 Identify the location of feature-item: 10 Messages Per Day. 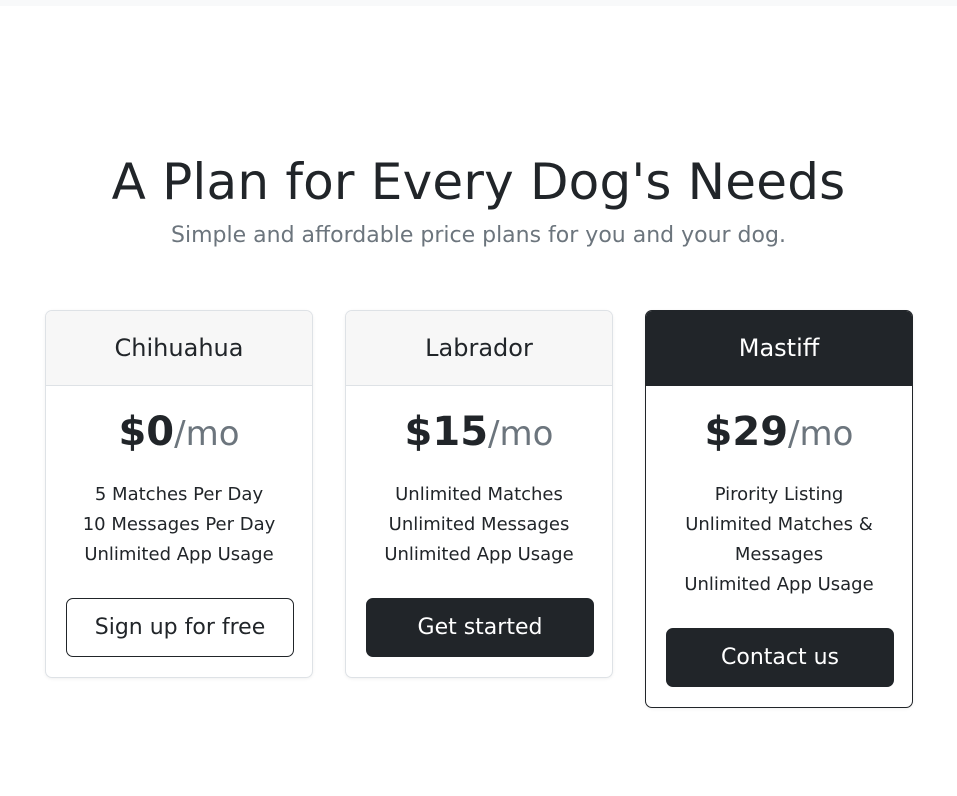
(179, 524).